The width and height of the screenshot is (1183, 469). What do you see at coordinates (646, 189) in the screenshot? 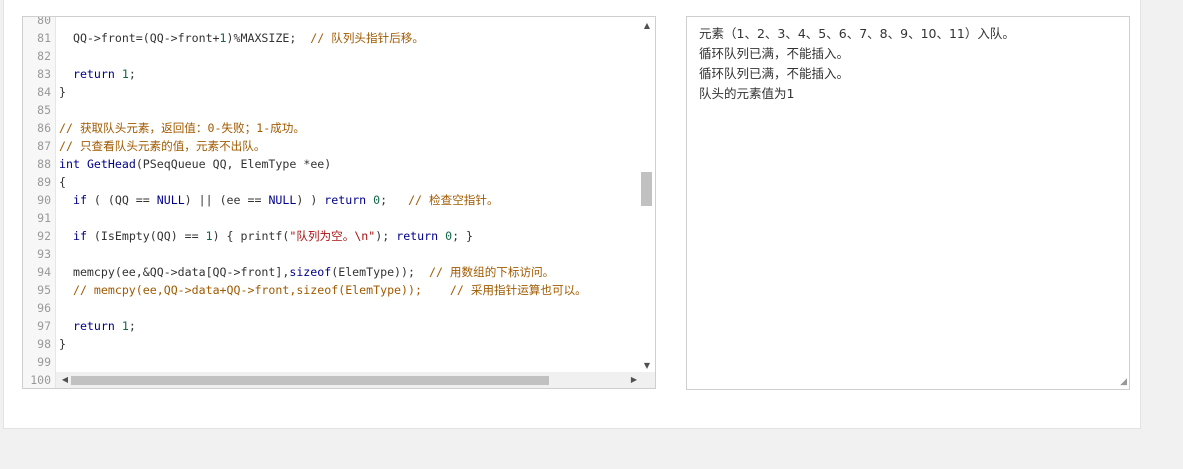
I see `vertical-scroll-thumb` at bounding box center [646, 189].